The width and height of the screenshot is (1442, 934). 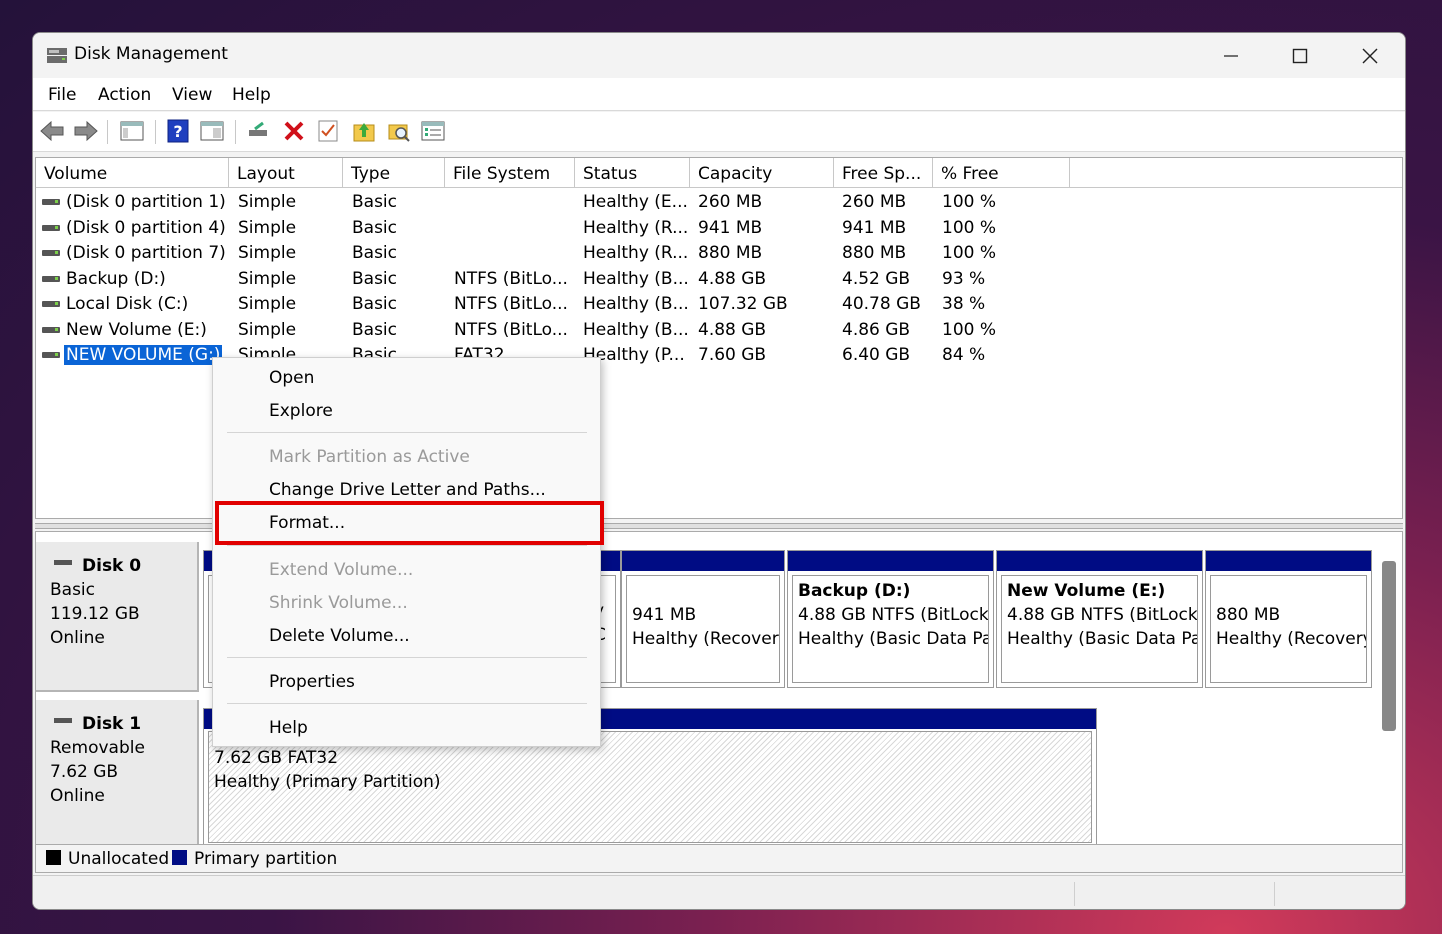 I want to click on minimize-icon, so click(x=1231, y=55).